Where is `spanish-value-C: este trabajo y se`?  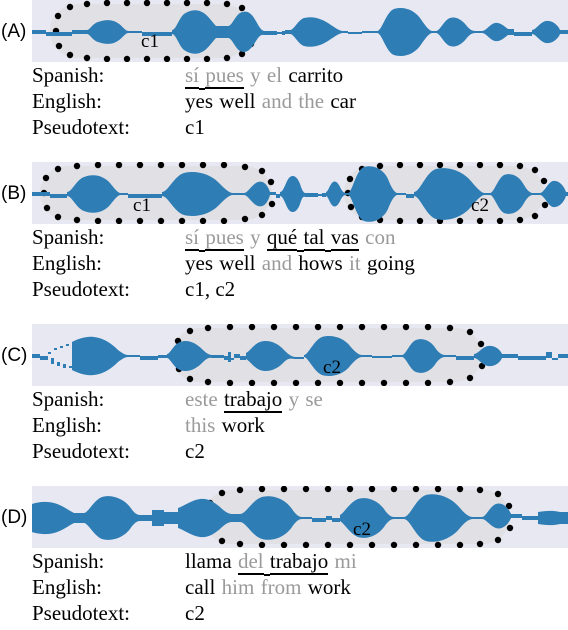 spanish-value-C: este trabajo y se is located at coordinates (254, 399).